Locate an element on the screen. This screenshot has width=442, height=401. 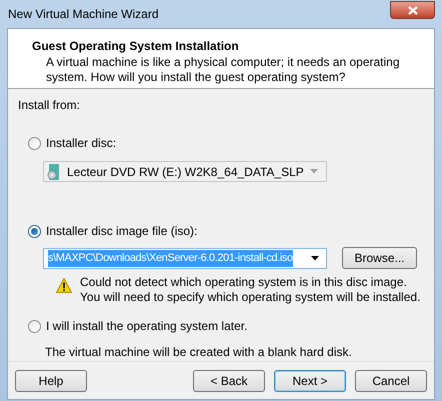
header-description: A virtual machine is like a physical computer; it needs an operating system. How will you install the guest operating system? is located at coordinates (223, 70).